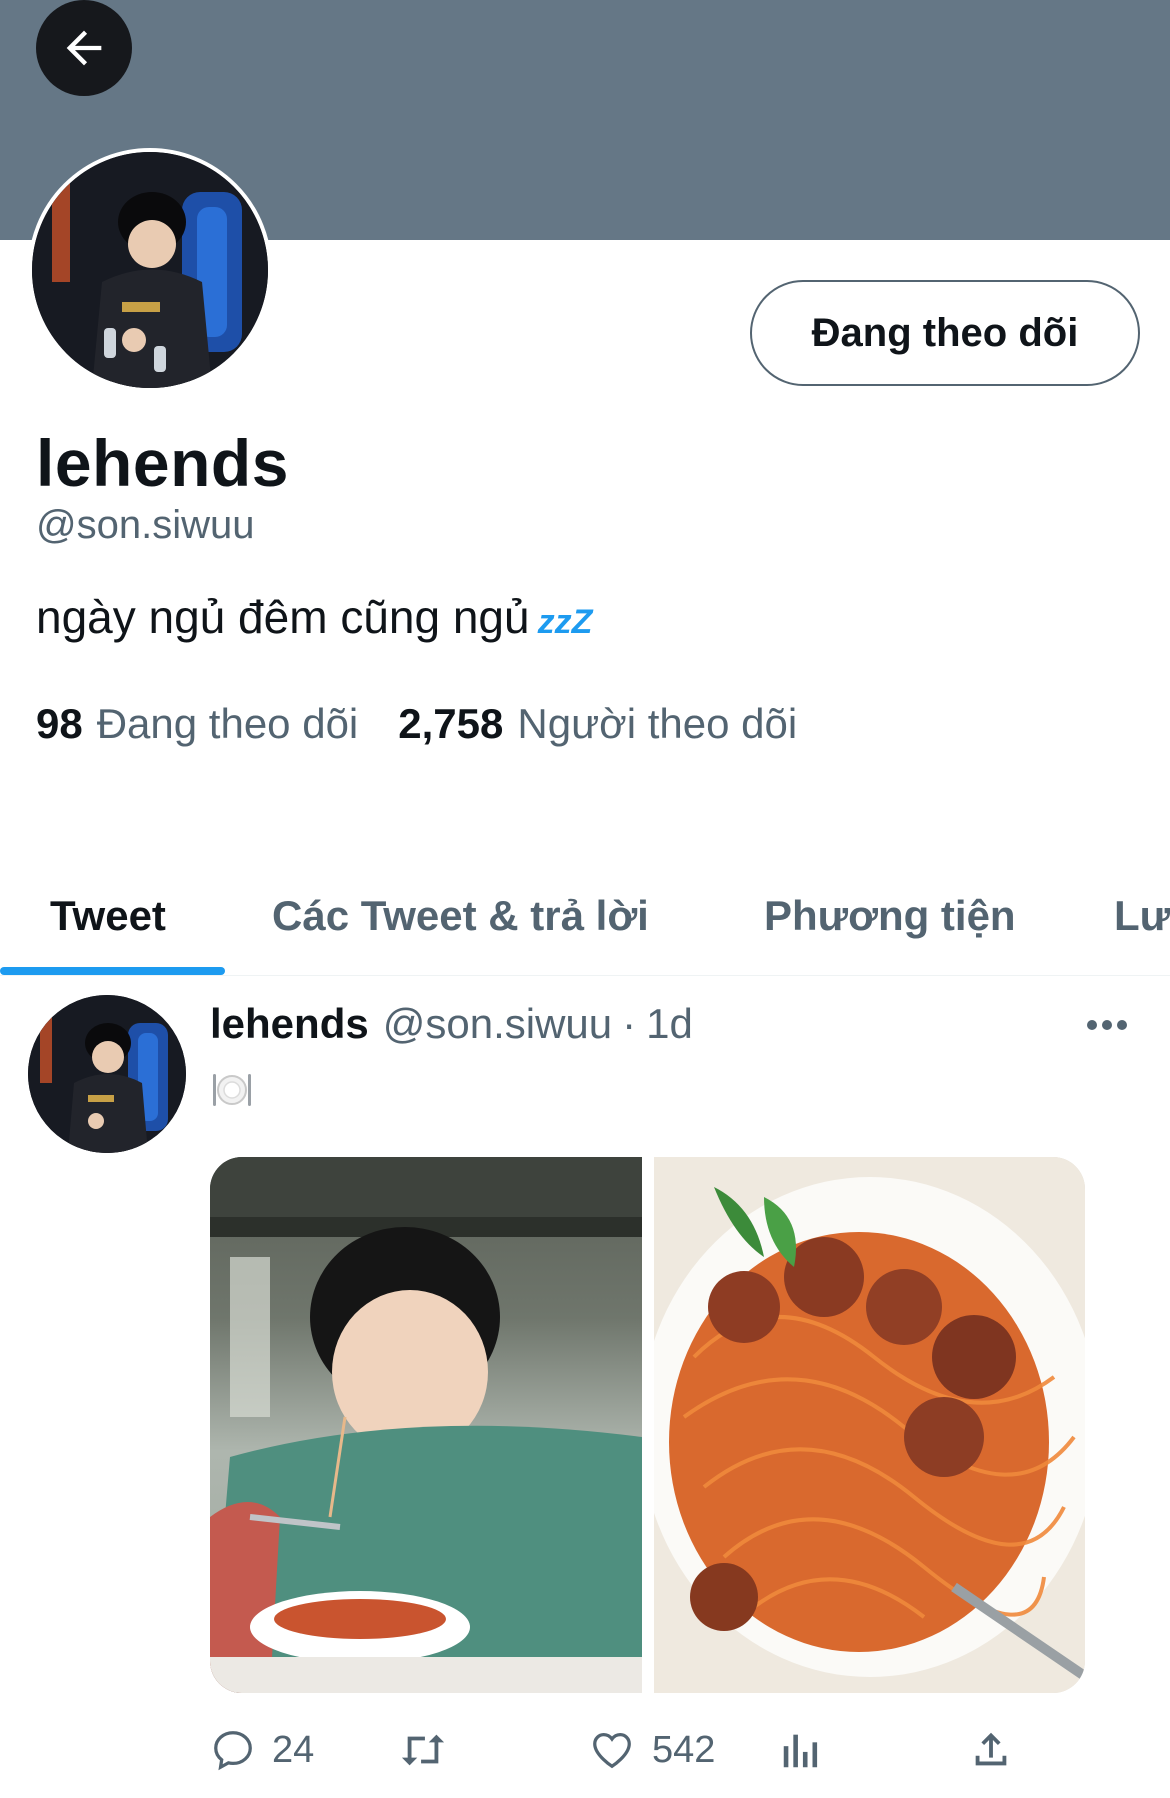  I want to click on profile-display-name: lehends, so click(162, 463).